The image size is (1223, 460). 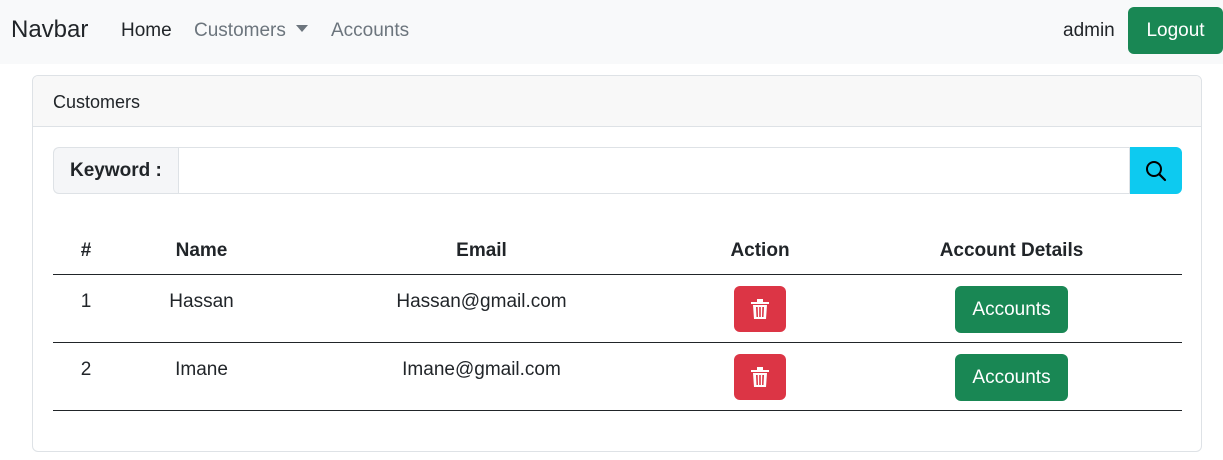 I want to click on cell-email: Hassan@gmail.com, so click(x=481, y=301).